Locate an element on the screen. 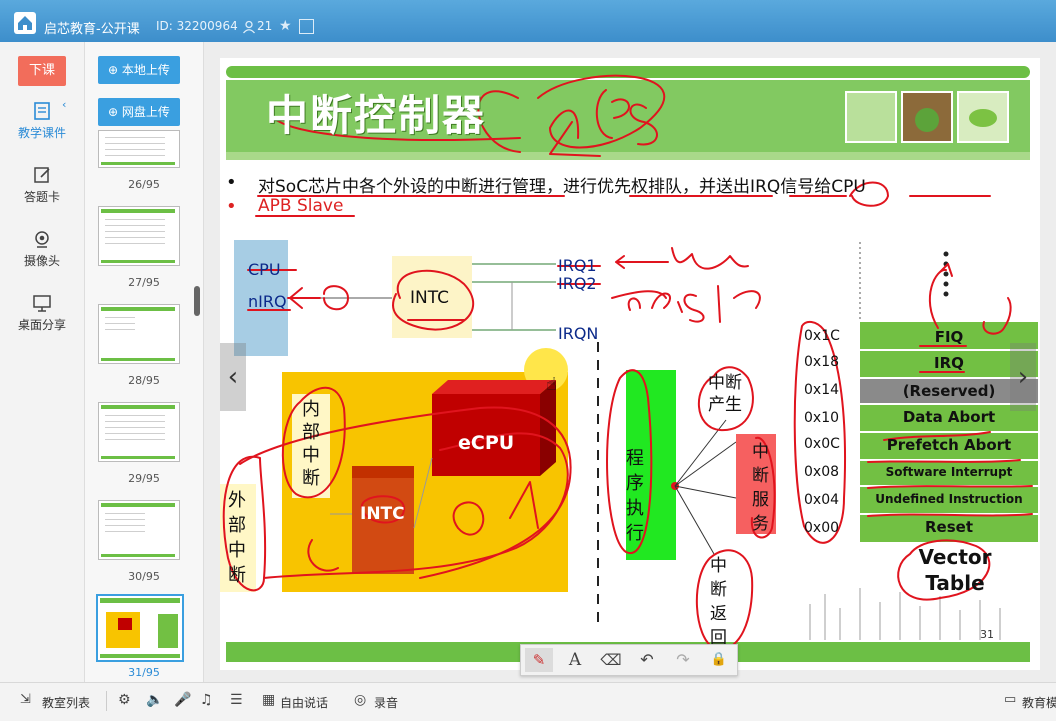  vector-table-caption: Vector Table is located at coordinates (955, 570).